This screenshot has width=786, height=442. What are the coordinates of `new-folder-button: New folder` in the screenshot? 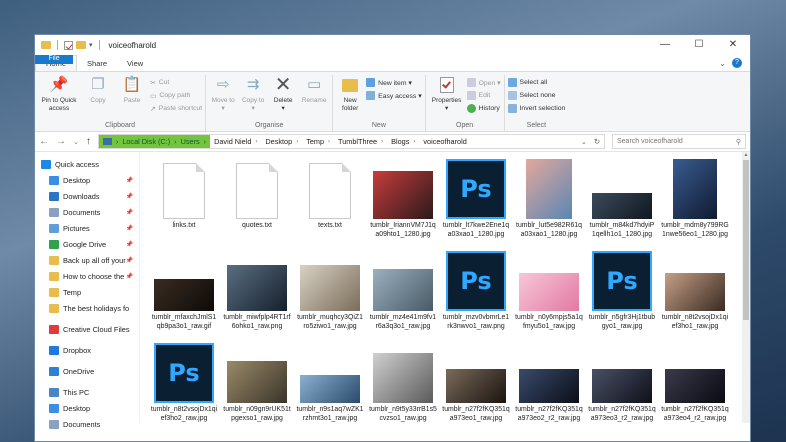 It's located at (350, 98).